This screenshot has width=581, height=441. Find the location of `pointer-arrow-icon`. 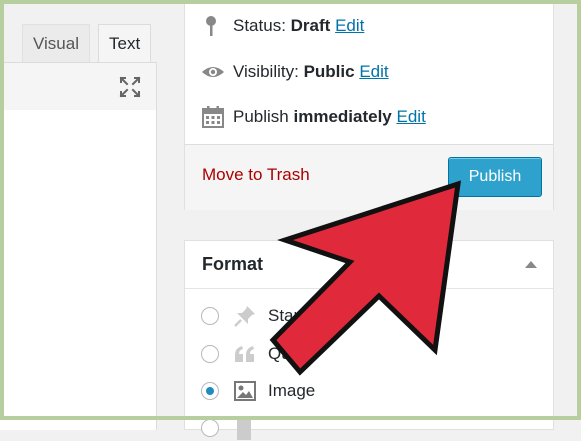

pointer-arrow-icon is located at coordinates (365, 278).